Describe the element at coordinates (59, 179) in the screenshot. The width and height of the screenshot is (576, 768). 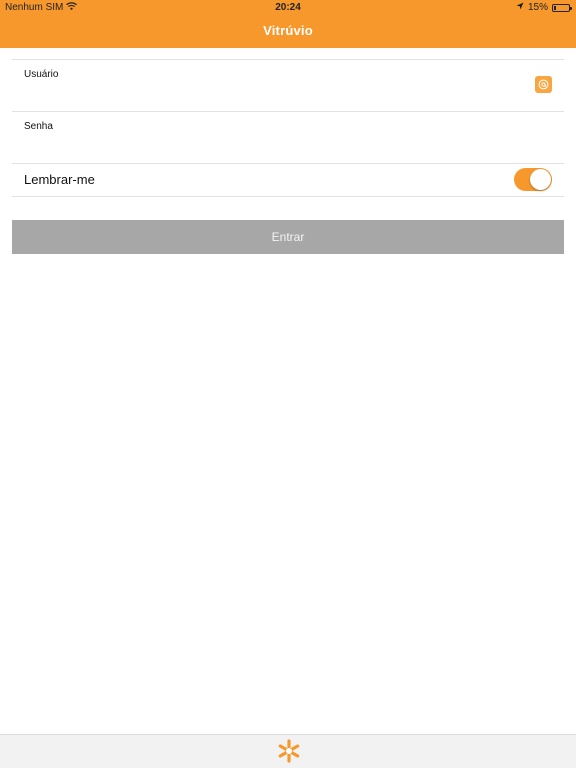
I see `remember-label: Lembrar-me` at that location.